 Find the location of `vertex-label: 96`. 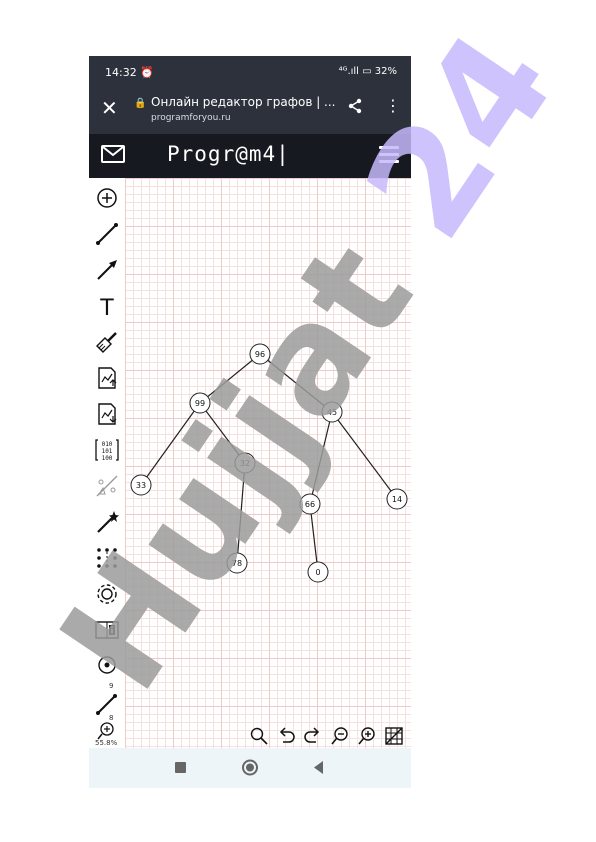

vertex-label: 96 is located at coordinates (260, 354).